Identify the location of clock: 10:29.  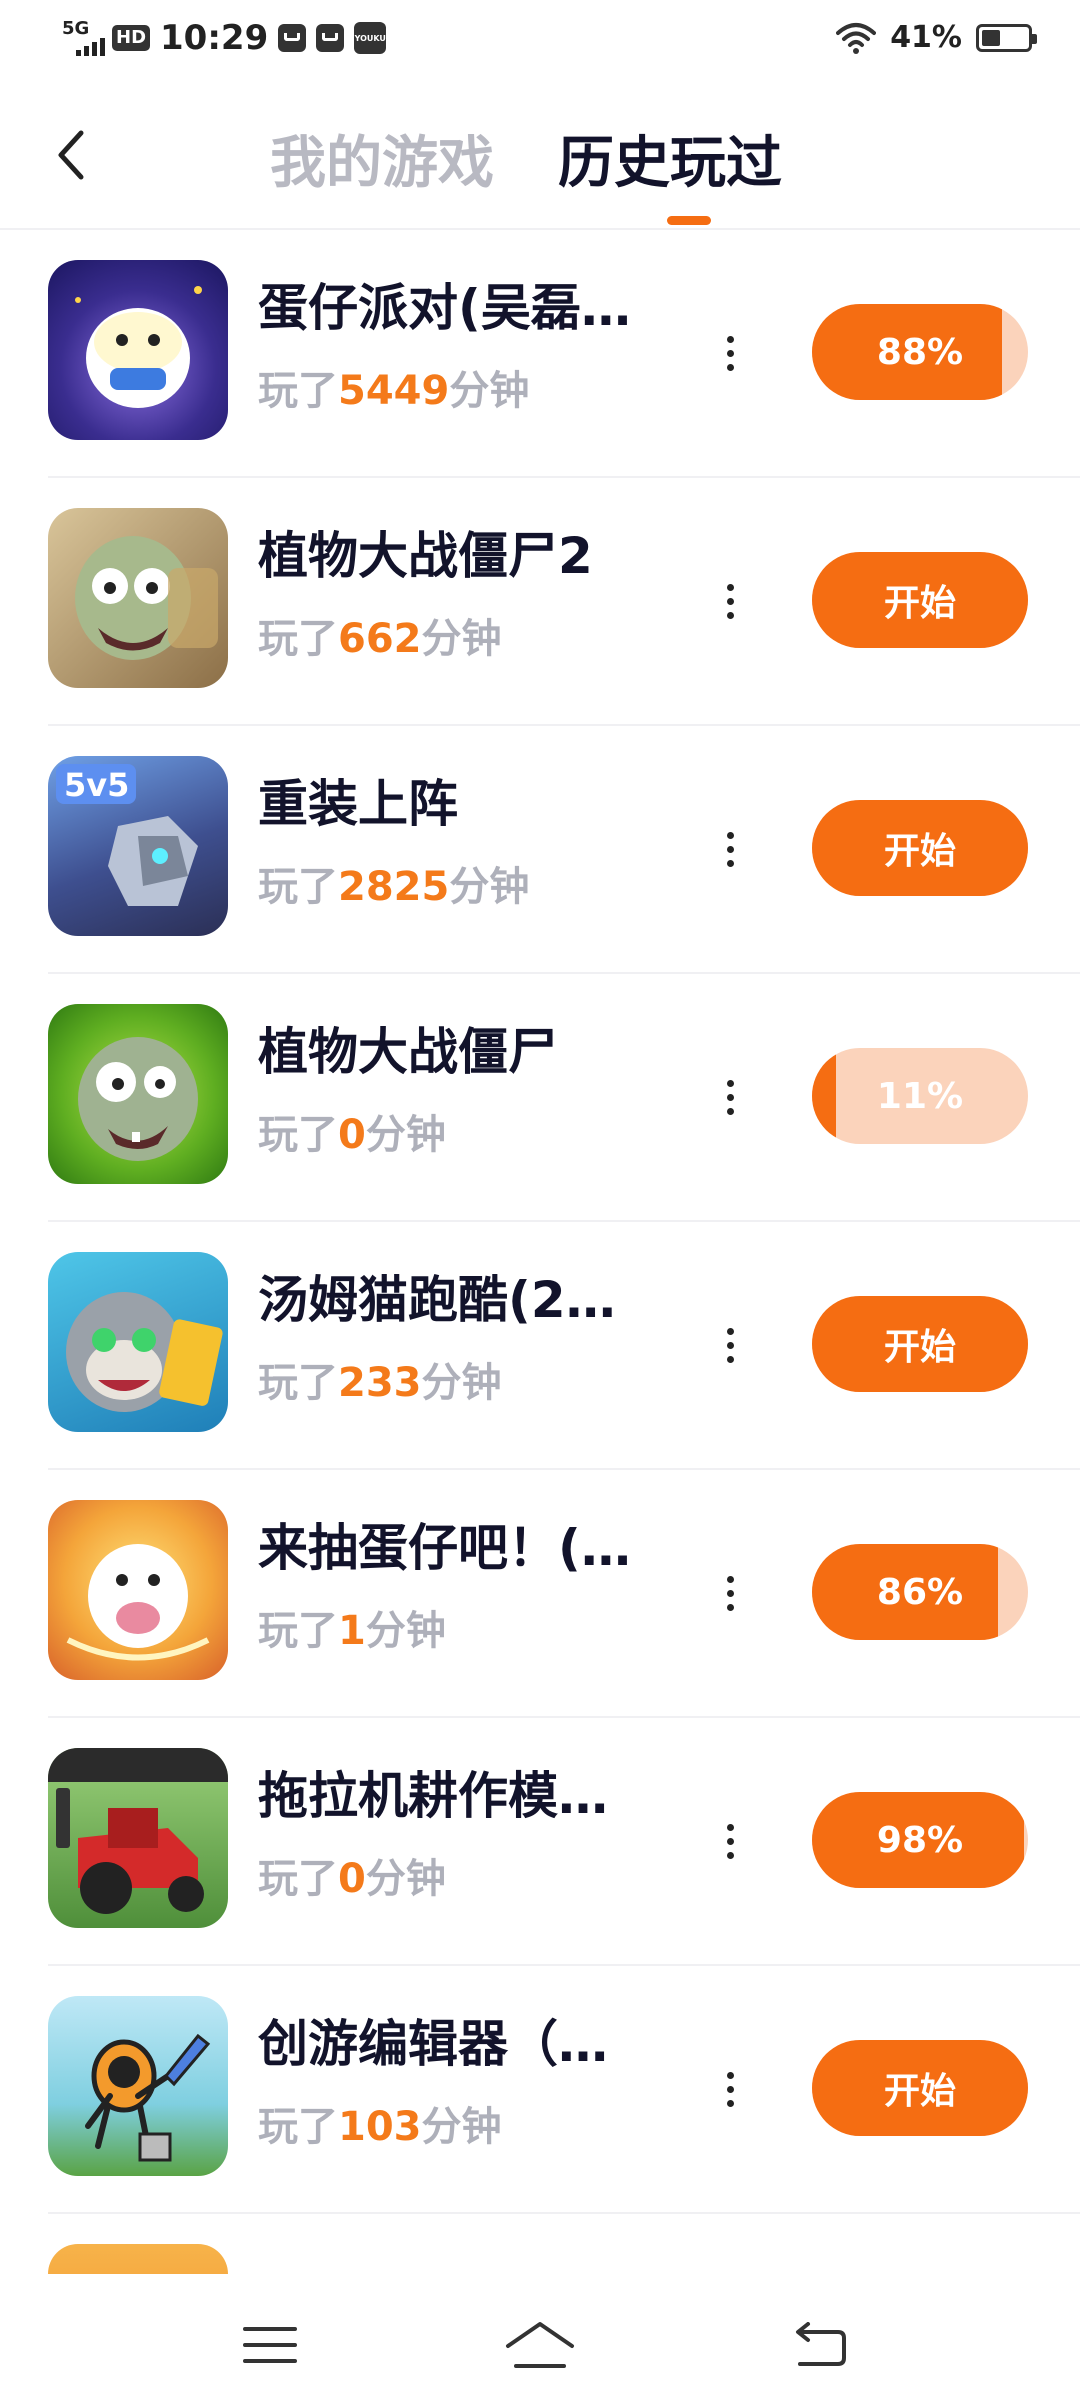
(214, 38).